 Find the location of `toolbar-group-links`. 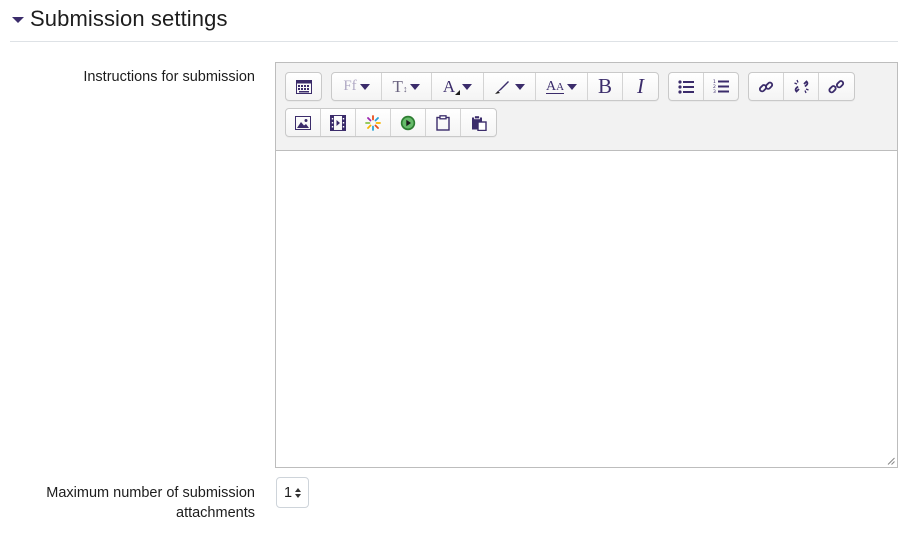

toolbar-group-links is located at coordinates (801, 86).